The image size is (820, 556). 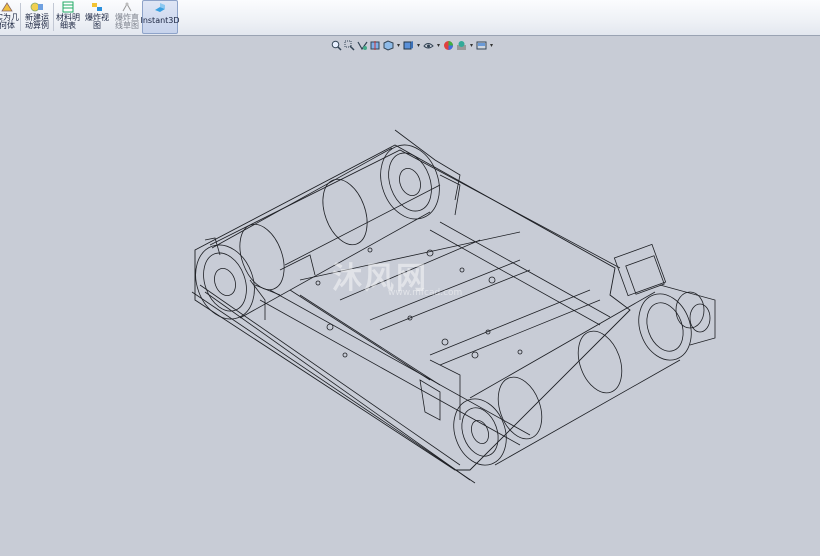 I want to click on explode-line-sketch-icon, so click(x=127, y=7).